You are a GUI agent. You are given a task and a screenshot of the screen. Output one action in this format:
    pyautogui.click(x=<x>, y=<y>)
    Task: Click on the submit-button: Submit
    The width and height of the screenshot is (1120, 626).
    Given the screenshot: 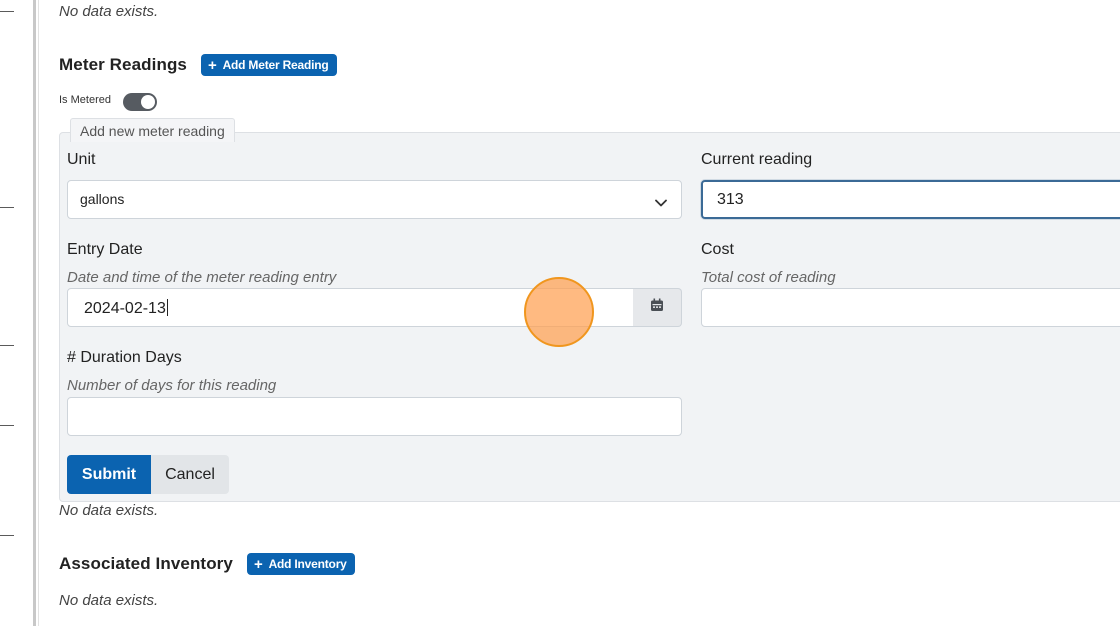 What is the action you would take?
    pyautogui.click(x=109, y=474)
    